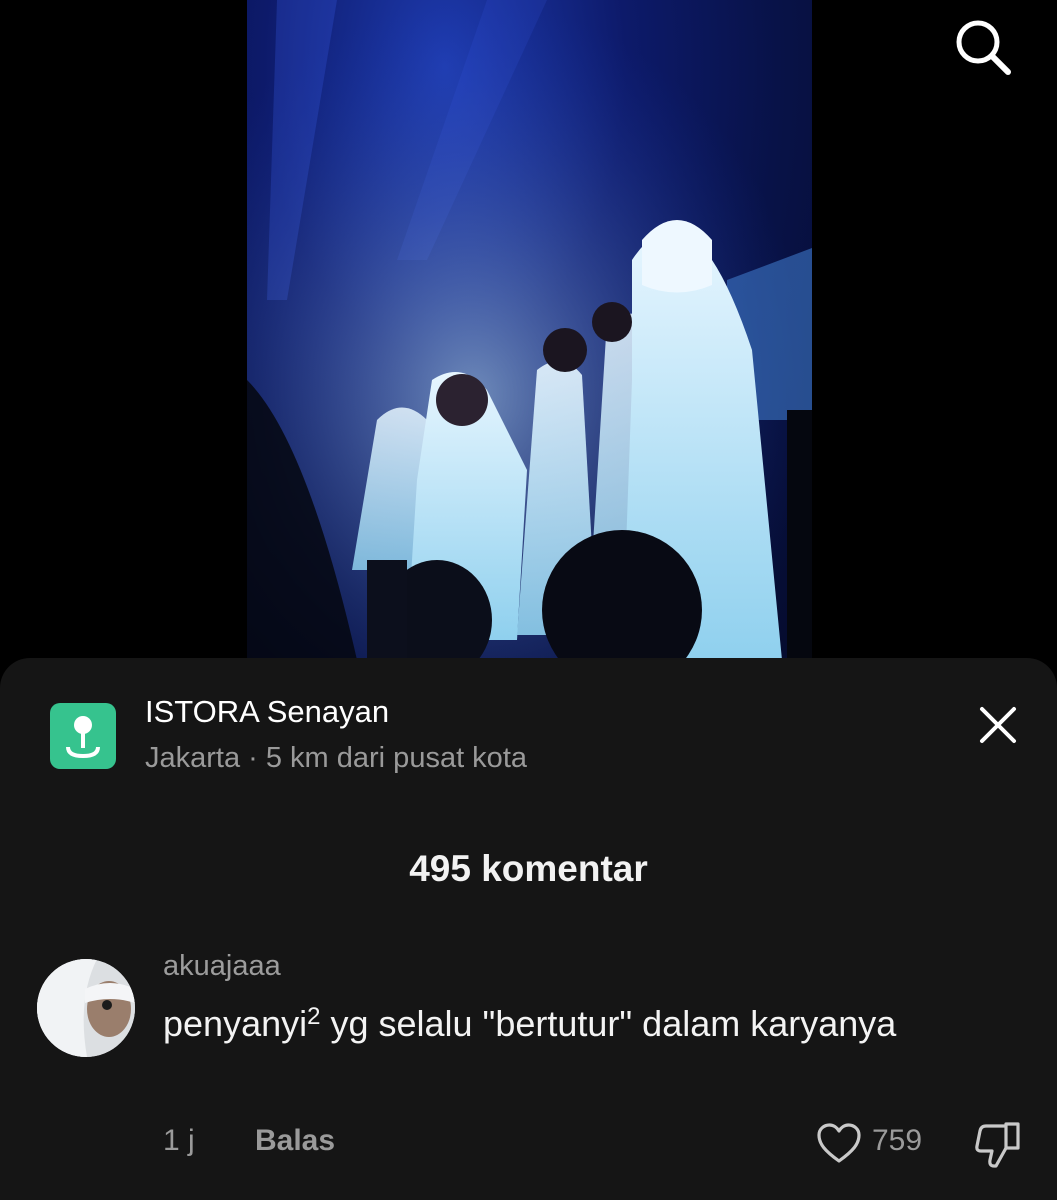  I want to click on avatar-image, so click(86, 1008).